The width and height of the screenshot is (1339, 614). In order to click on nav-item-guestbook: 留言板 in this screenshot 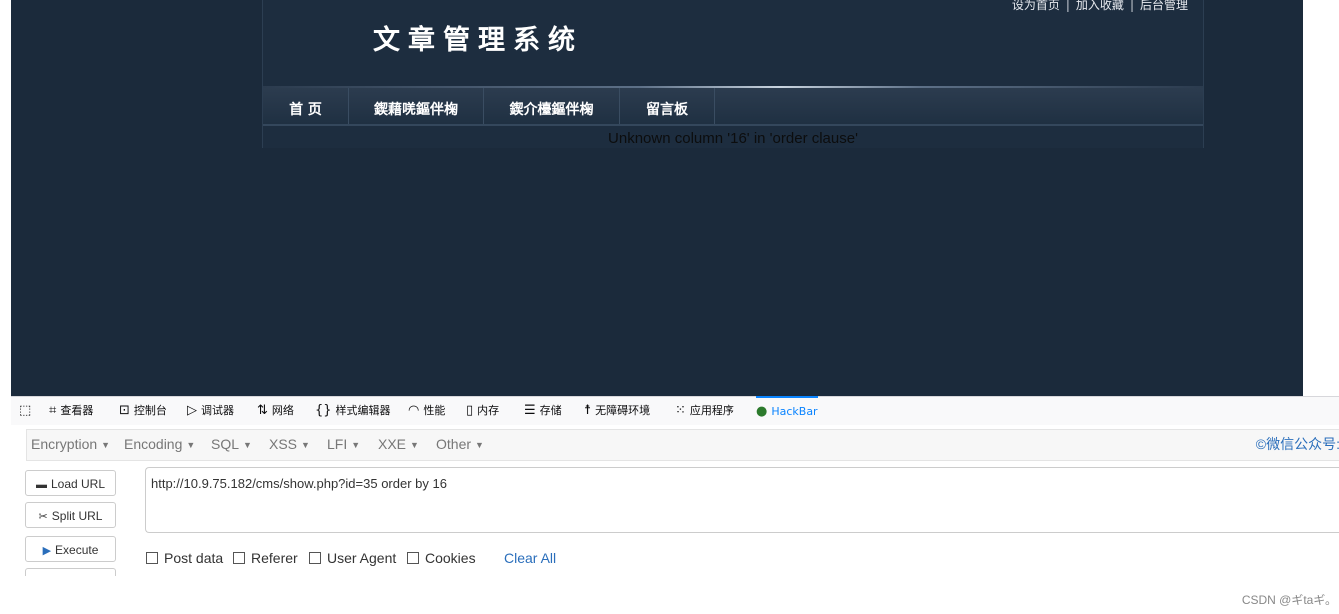, I will do `click(667, 106)`.